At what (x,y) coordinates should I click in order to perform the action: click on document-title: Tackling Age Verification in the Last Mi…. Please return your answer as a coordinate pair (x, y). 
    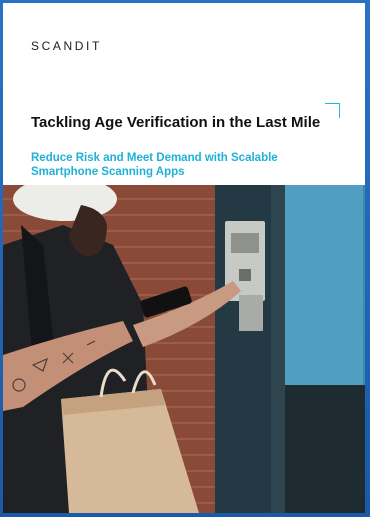
    Looking at the image, I should click on (176, 122).